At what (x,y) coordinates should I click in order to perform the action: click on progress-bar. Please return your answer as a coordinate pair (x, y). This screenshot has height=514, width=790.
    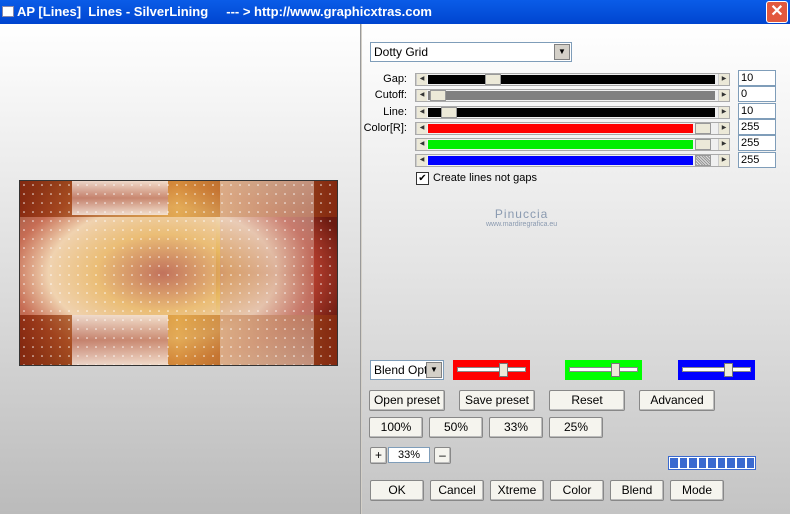
    Looking at the image, I should click on (712, 463).